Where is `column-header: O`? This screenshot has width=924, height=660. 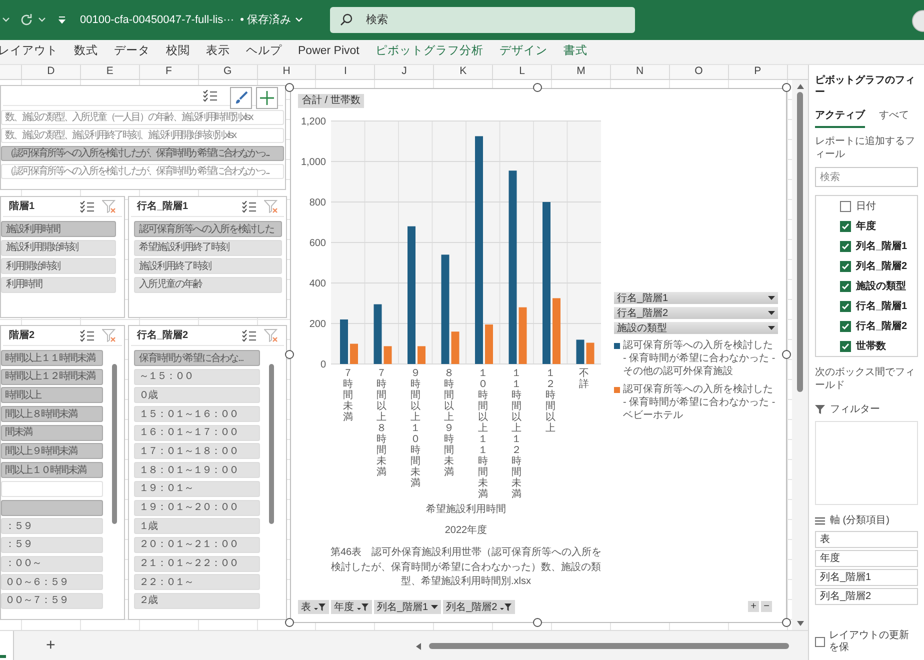
column-header: O is located at coordinates (698, 72).